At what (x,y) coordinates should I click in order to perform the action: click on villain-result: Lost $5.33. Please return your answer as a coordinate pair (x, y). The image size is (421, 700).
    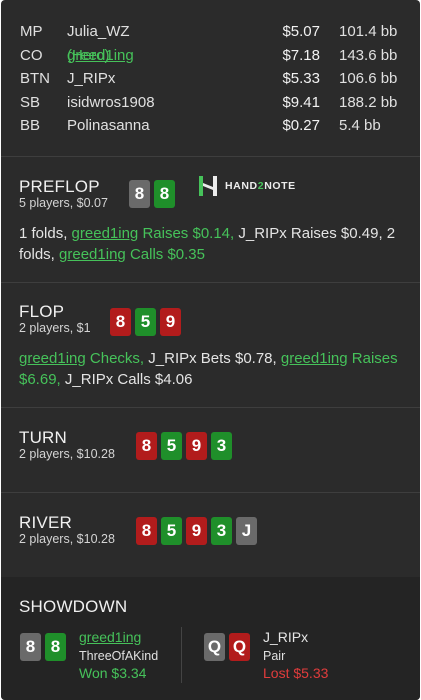
    Looking at the image, I should click on (296, 673).